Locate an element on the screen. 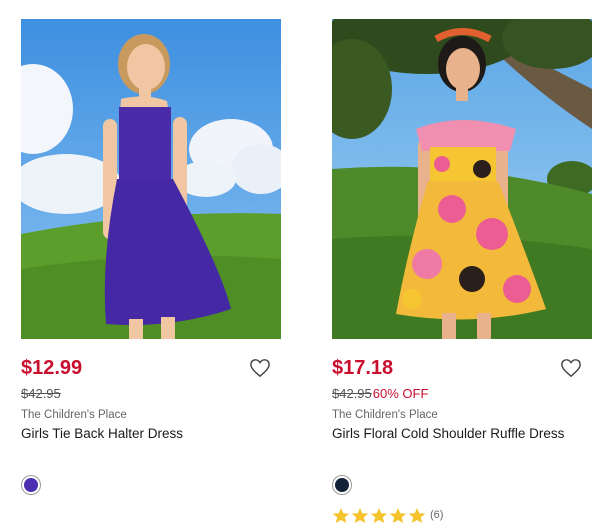 Image resolution: width=593 pixels, height=524 pixels. product-name: Girls Floral Cold Shoulder Ruffle Dress is located at coordinates (448, 433).